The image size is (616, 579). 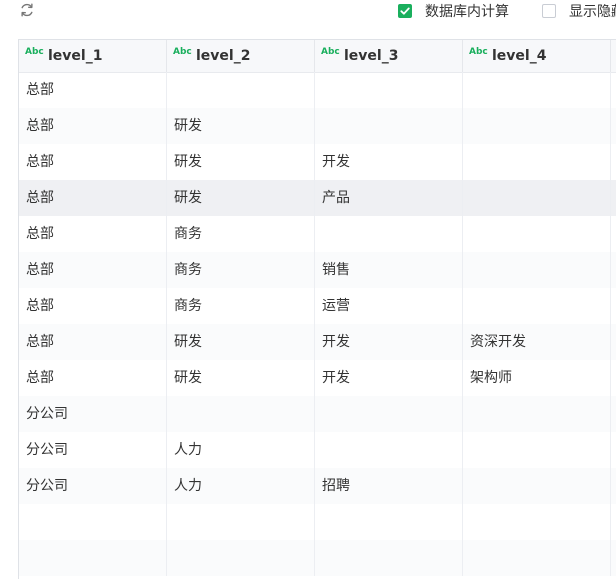 I want to click on table-row: 总部 研发, so click(x=317, y=126).